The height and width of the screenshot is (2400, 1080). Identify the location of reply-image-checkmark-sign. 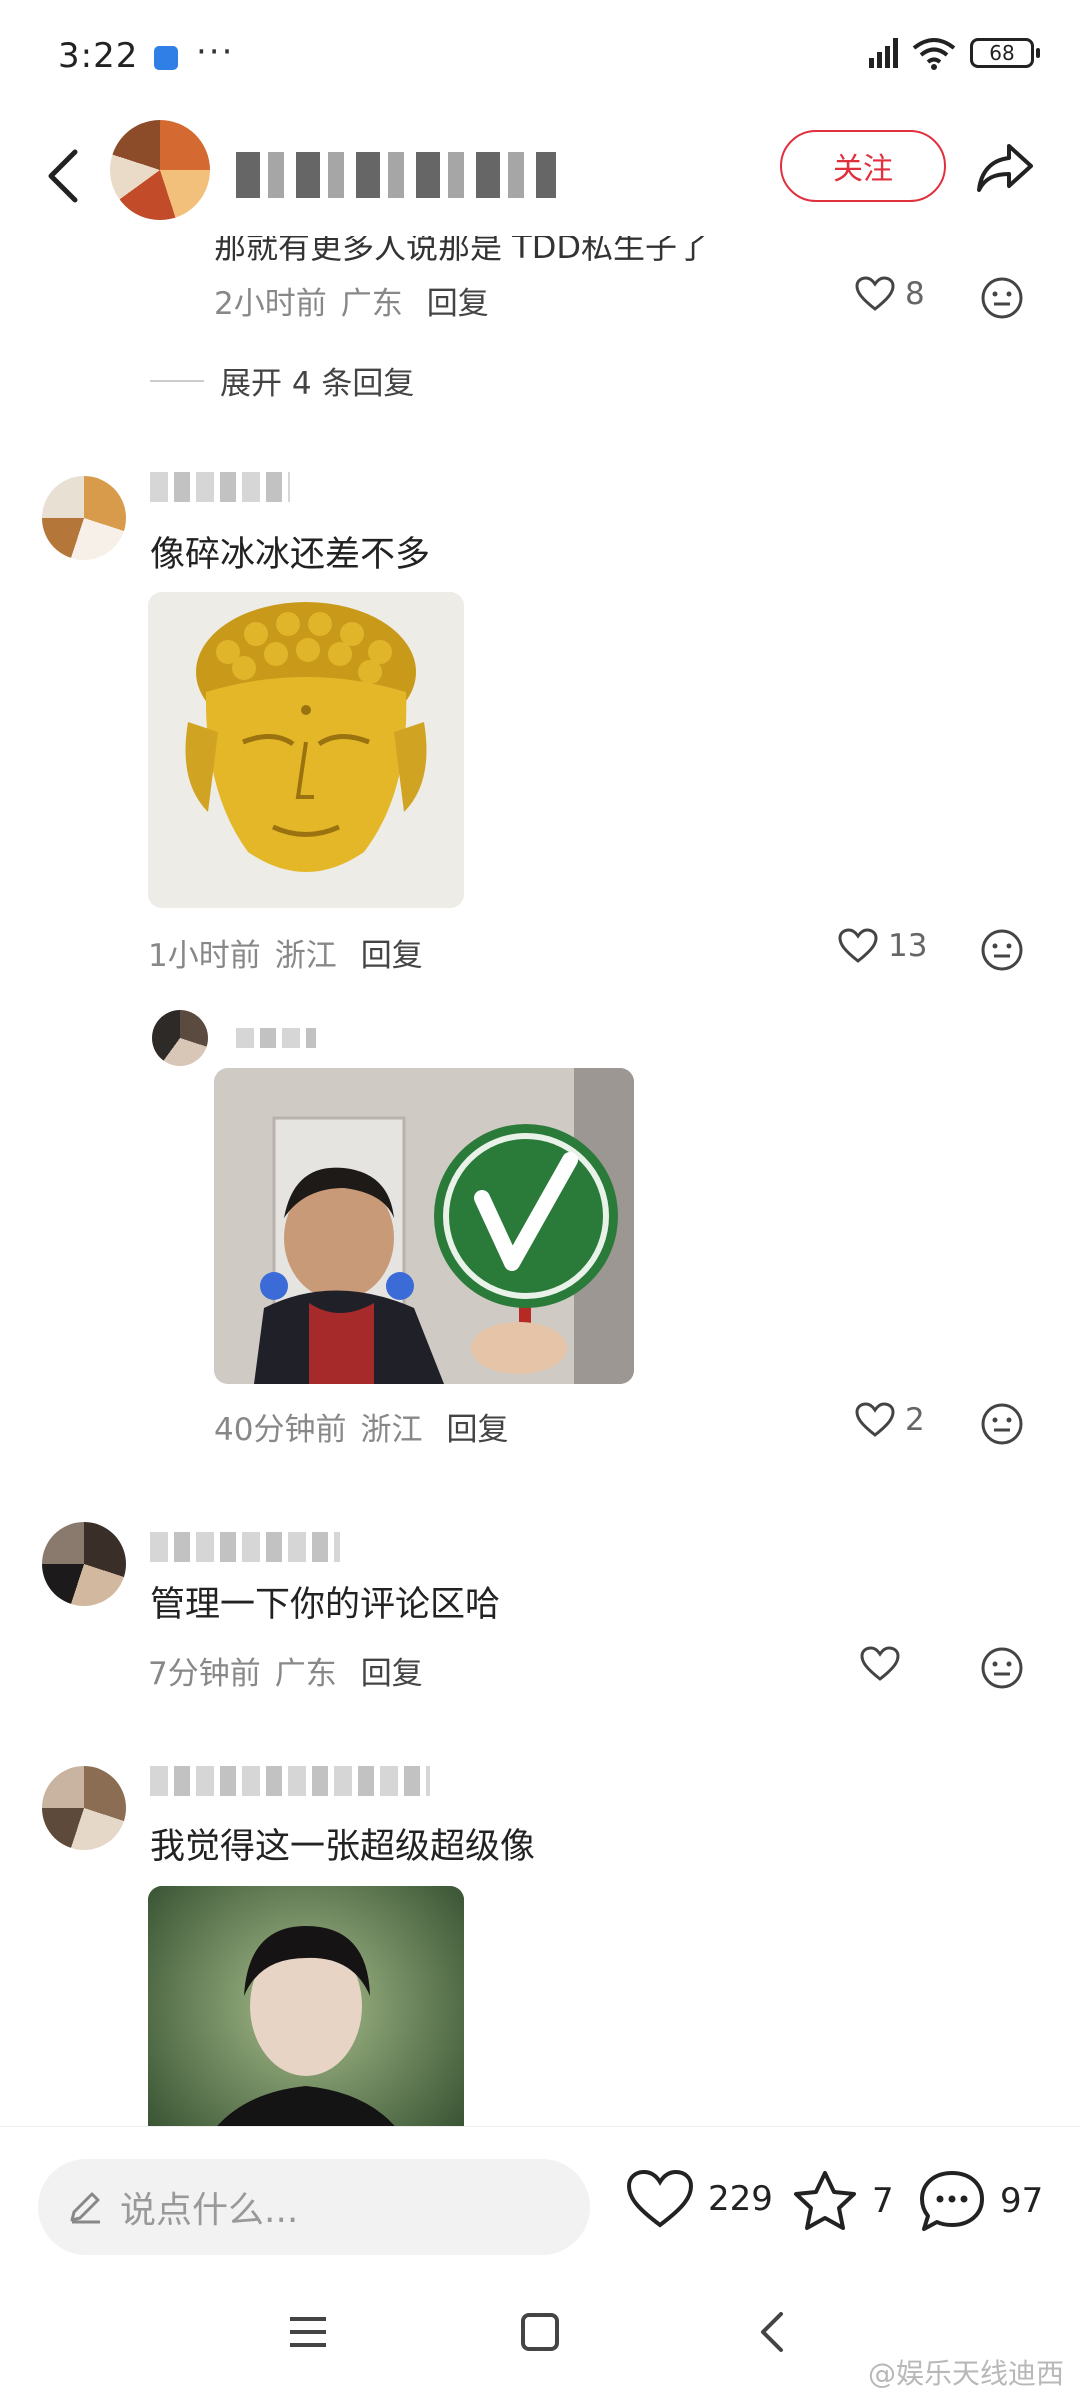
(424, 1226).